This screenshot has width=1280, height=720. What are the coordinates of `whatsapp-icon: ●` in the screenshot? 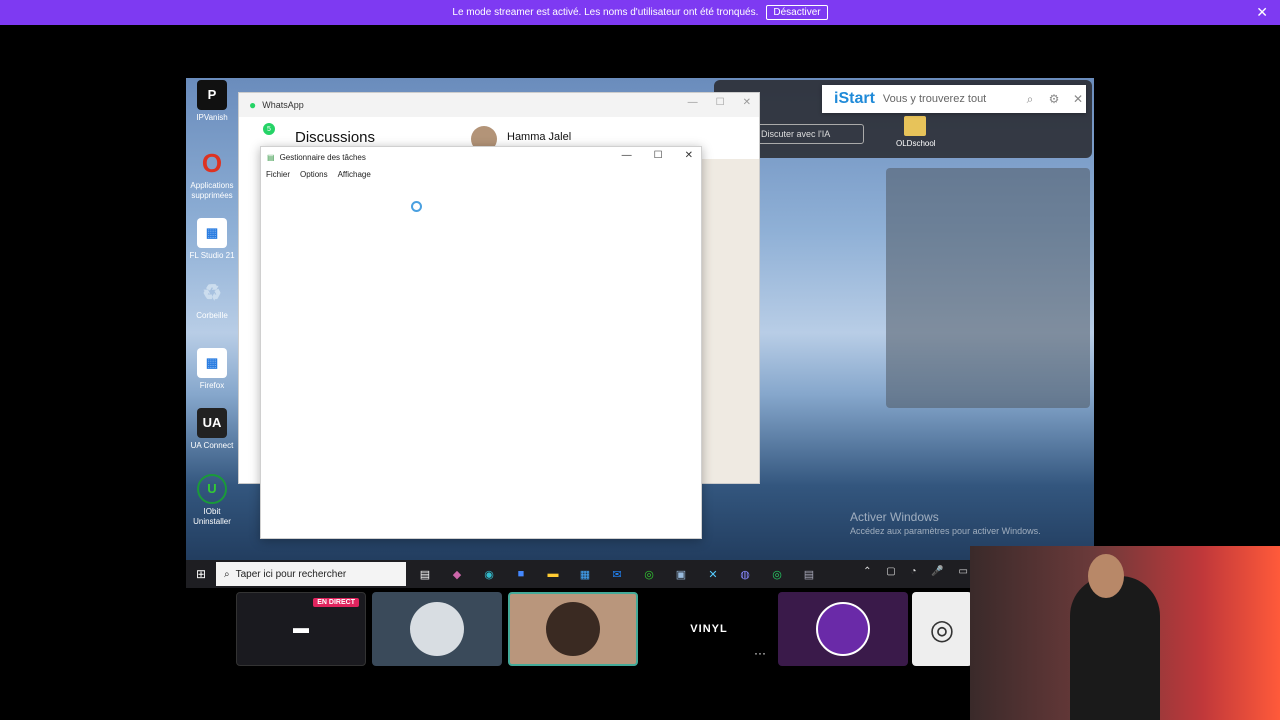 It's located at (253, 105).